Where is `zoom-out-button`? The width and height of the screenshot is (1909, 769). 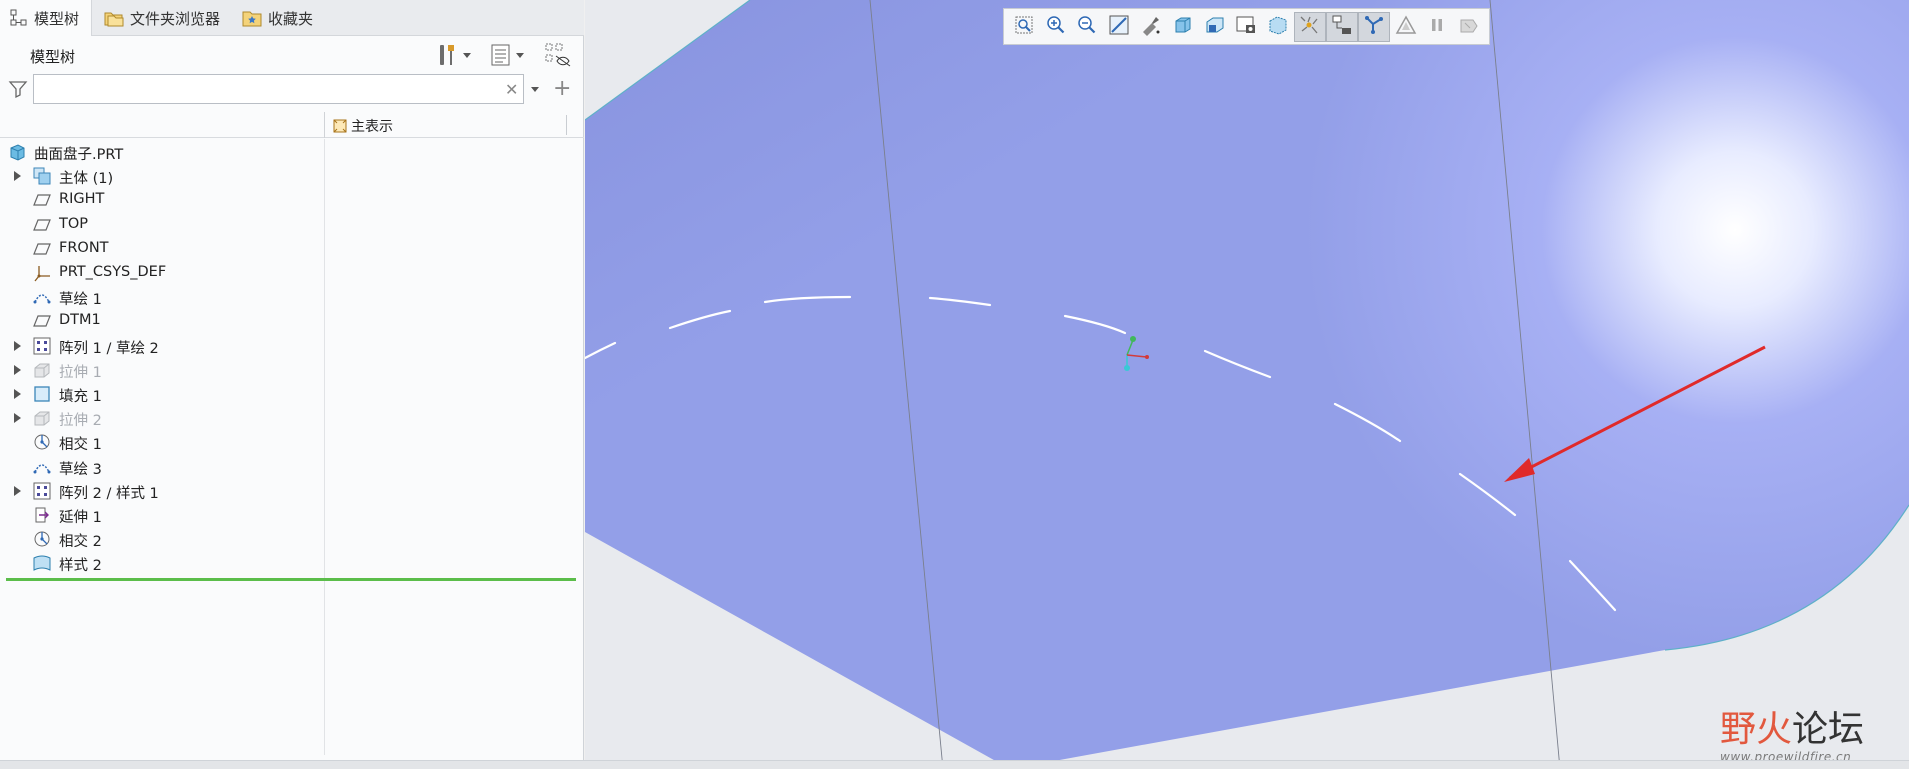
zoom-out-button is located at coordinates (1088, 27).